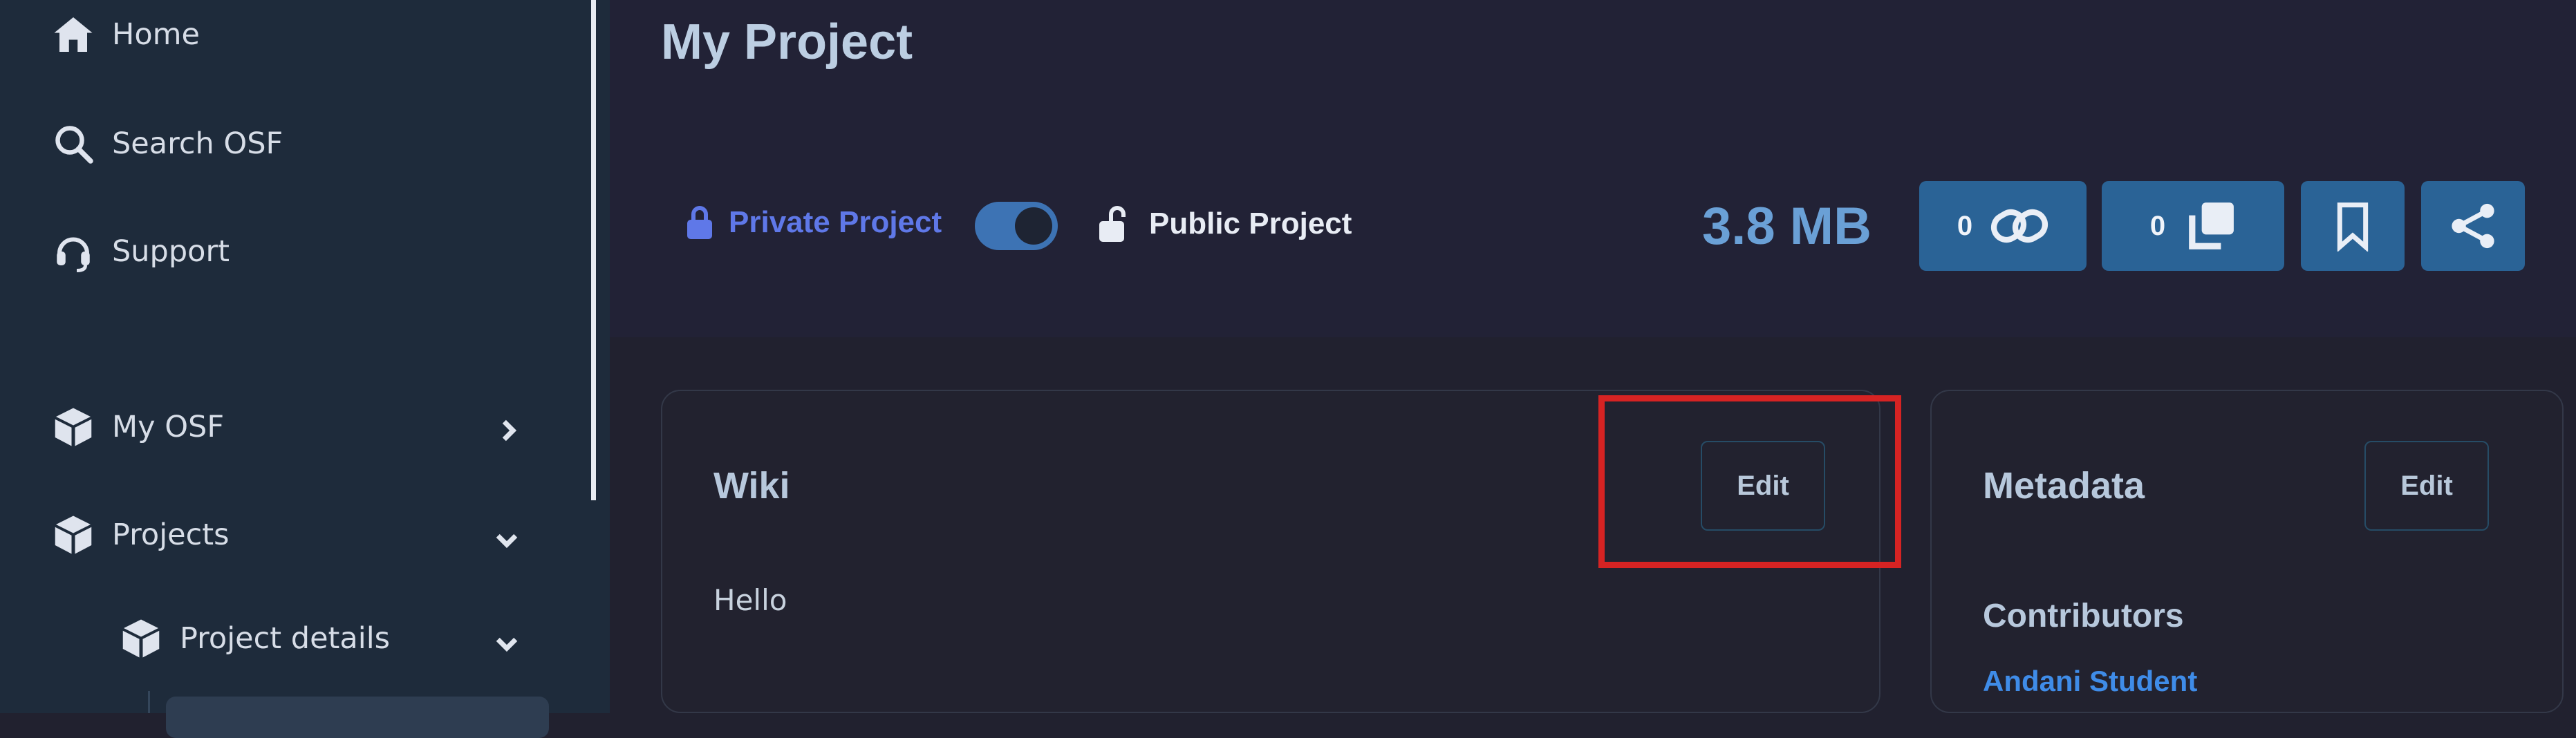 This screenshot has width=2576, height=738. What do you see at coordinates (750, 600) in the screenshot?
I see `wiki-content: Hello` at bounding box center [750, 600].